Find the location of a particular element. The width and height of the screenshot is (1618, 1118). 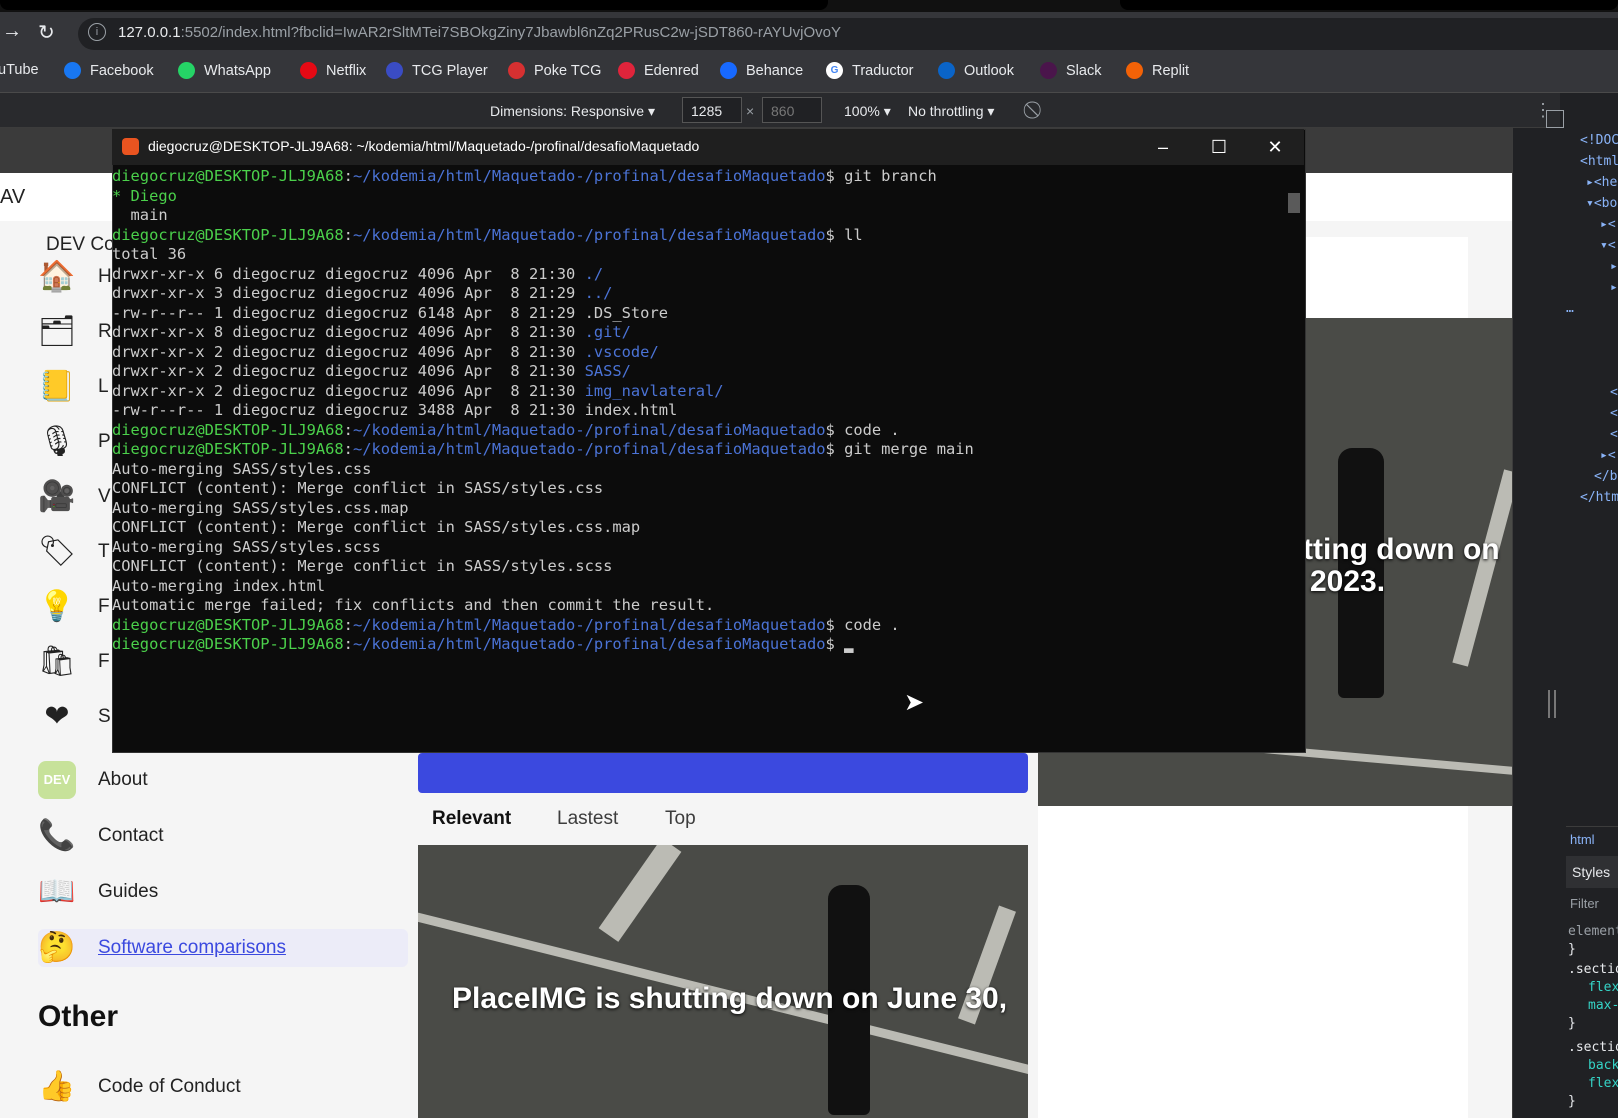

css-rule-line: element is located at coordinates (1593, 931).